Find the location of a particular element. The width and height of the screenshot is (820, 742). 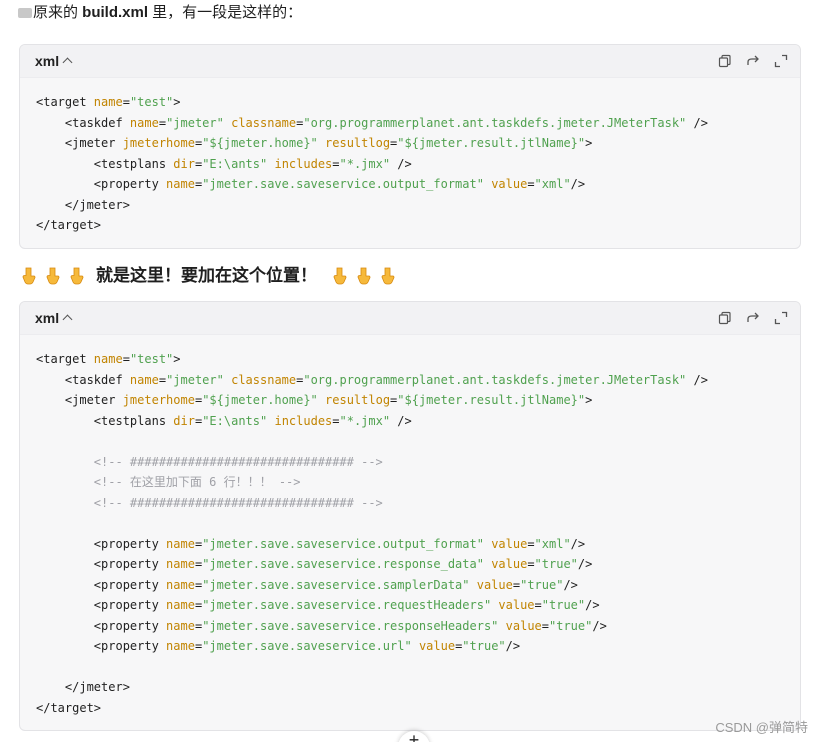

code-line: </jmeter> is located at coordinates (83, 205).